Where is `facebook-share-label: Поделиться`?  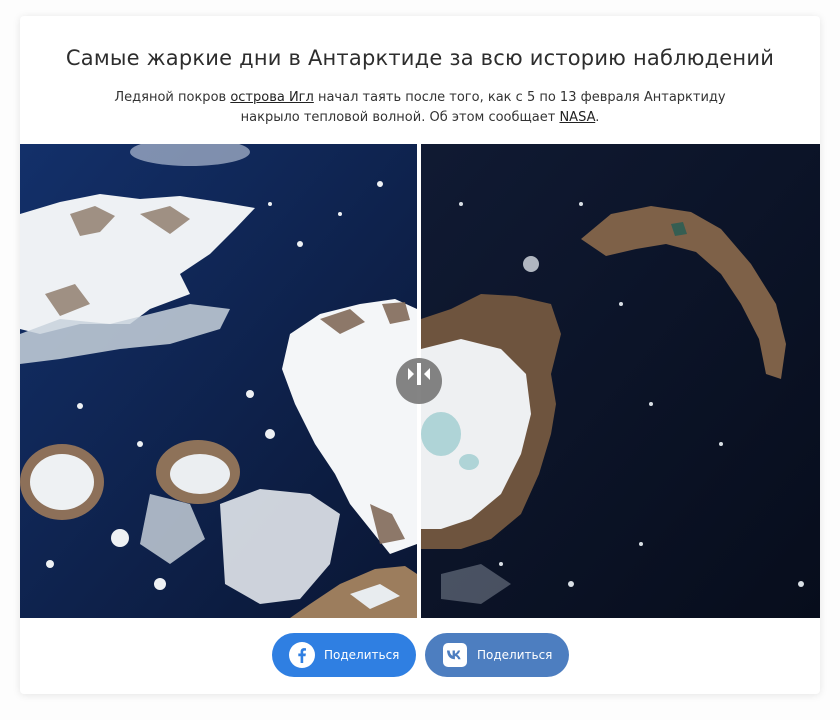
facebook-share-label: Поделиться is located at coordinates (362, 655).